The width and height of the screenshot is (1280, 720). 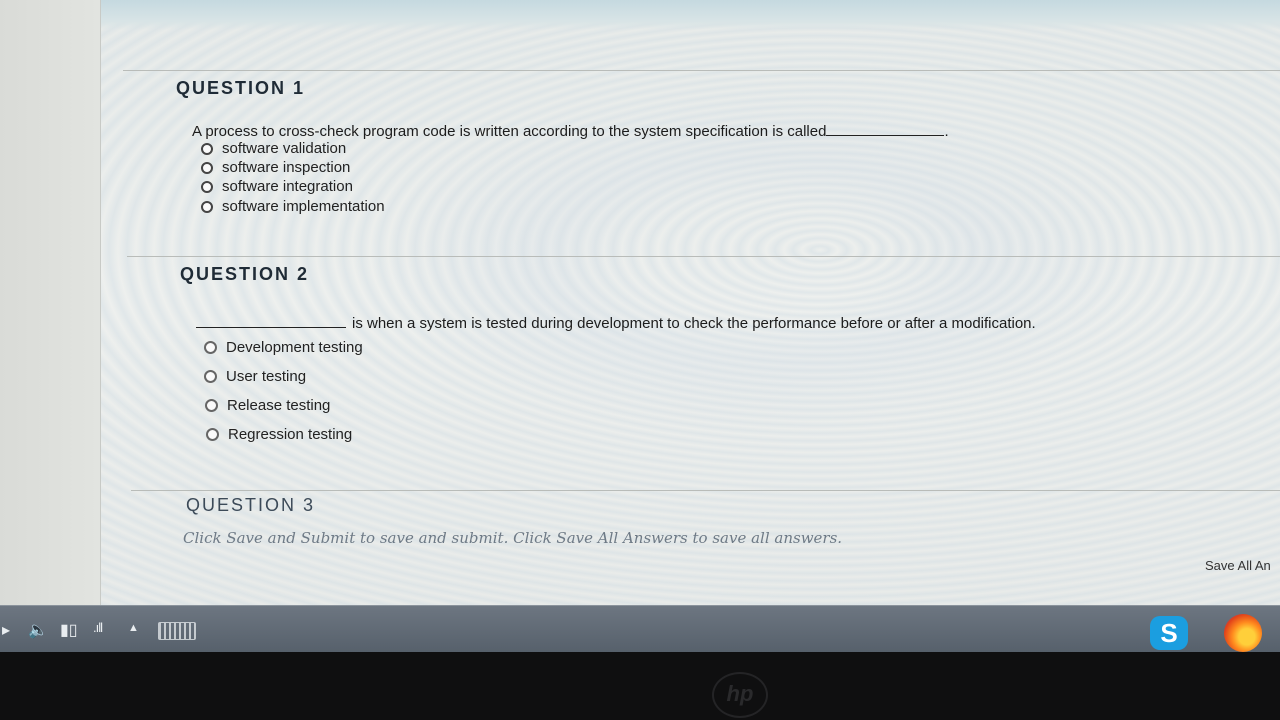 What do you see at coordinates (69, 630) in the screenshot?
I see `battery-icon: ▮▯` at bounding box center [69, 630].